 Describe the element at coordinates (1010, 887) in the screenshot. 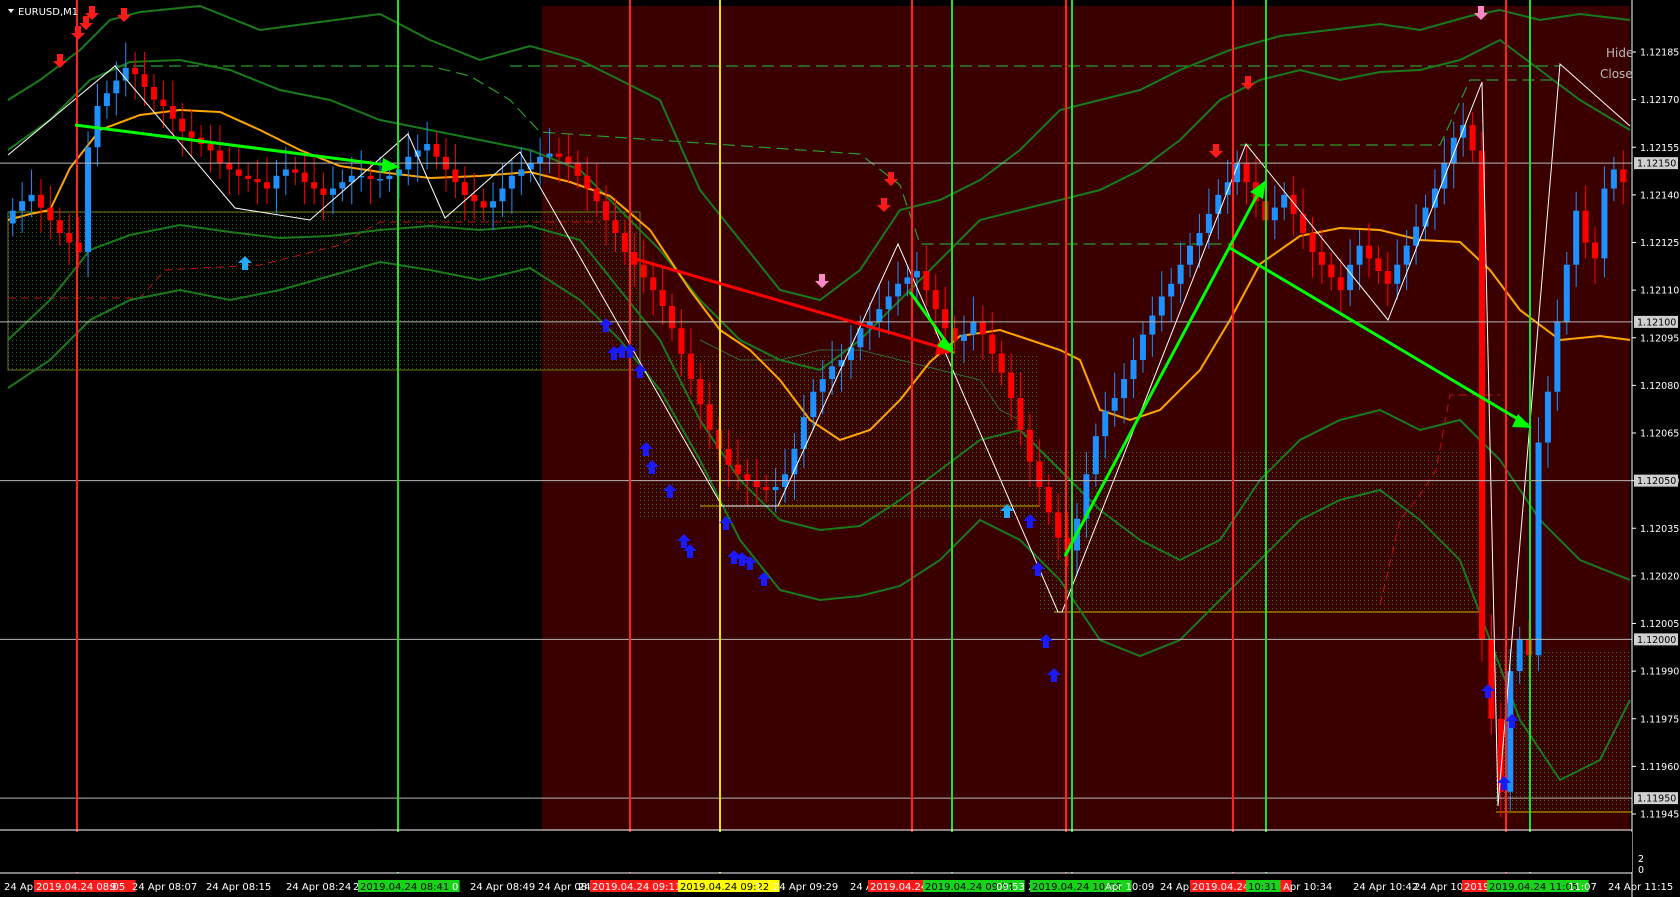

I see `time-label: 09:53` at that location.